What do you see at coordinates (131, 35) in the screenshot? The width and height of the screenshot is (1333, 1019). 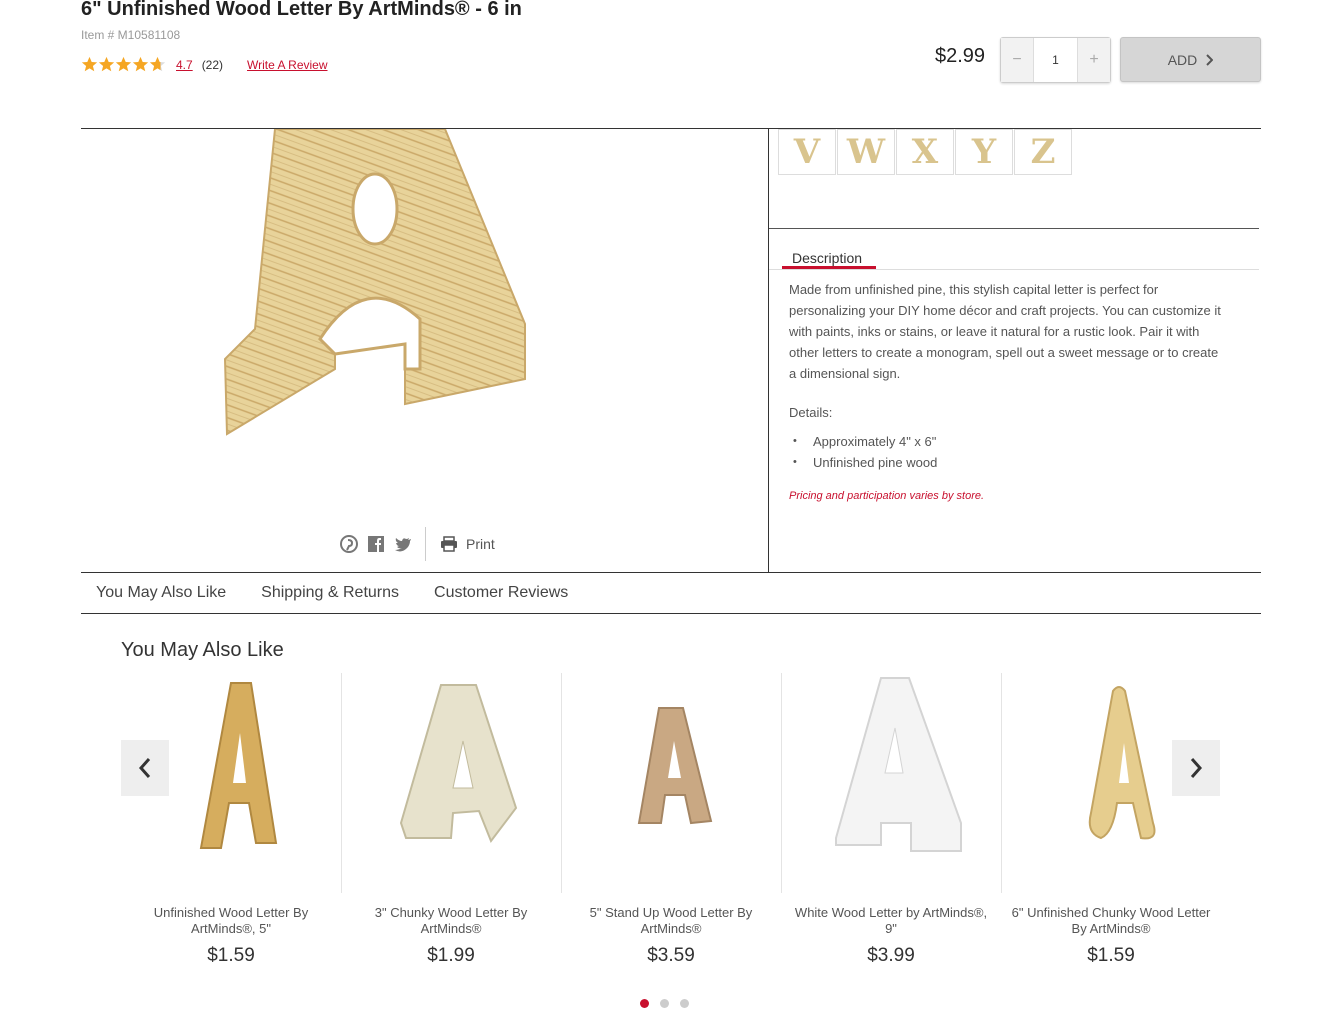 I see `item-number: Item # M10581108` at bounding box center [131, 35].